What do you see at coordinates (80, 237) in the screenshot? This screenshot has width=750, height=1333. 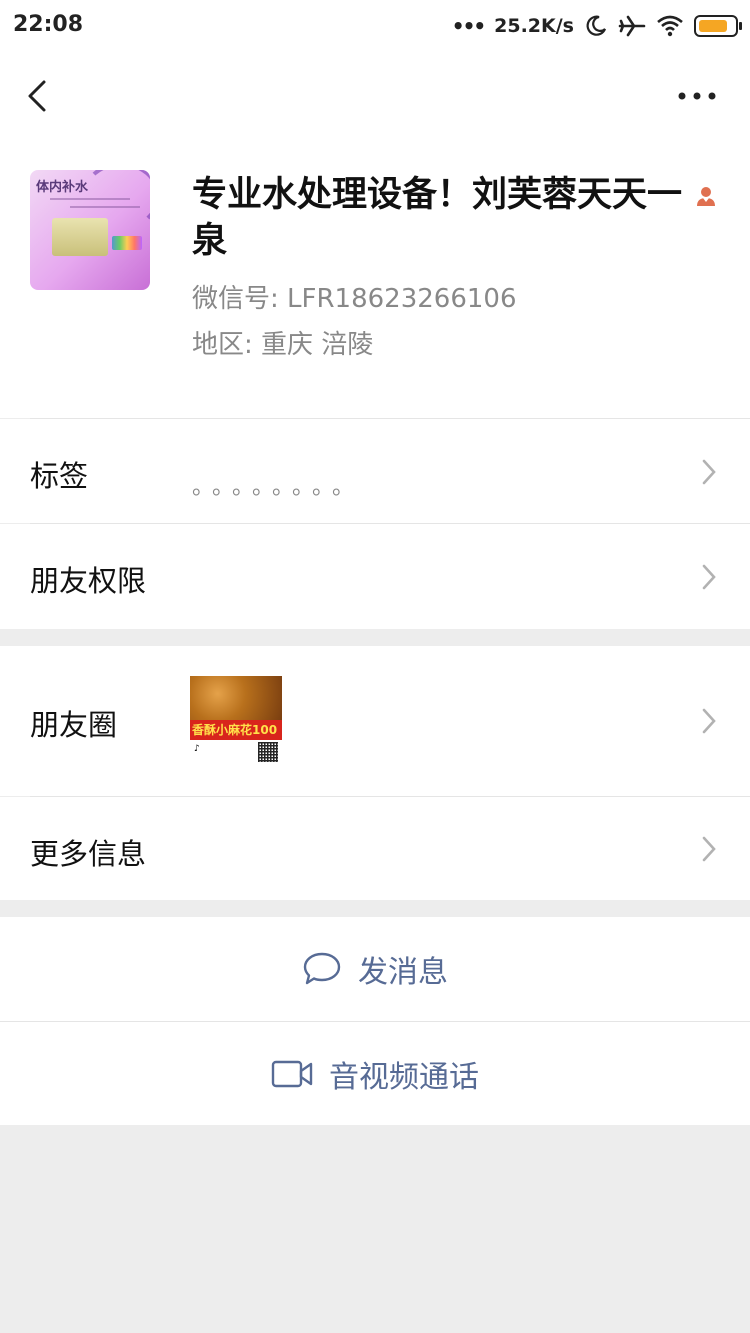 I see `avatar-device` at bounding box center [80, 237].